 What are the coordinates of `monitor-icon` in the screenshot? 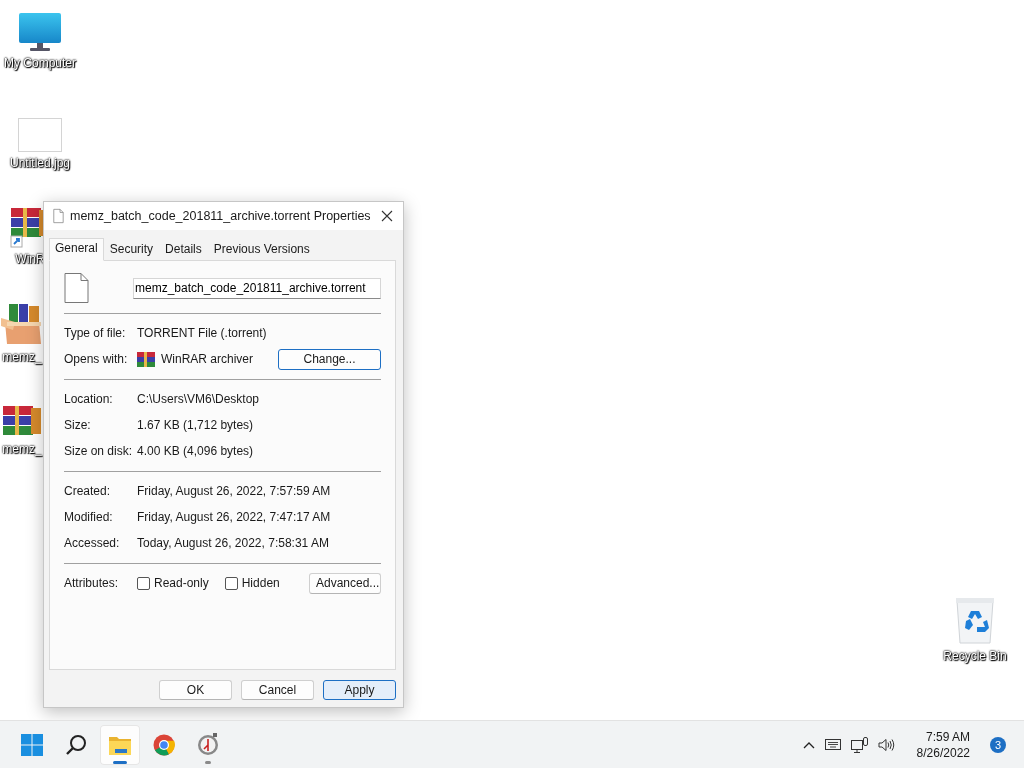 It's located at (40, 32).